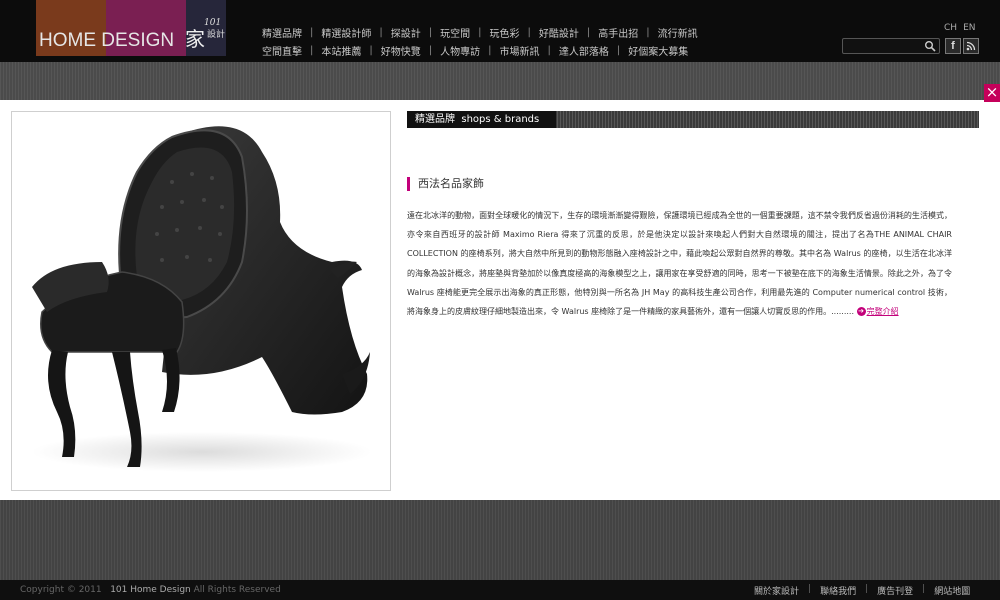 This screenshot has height=600, width=1000. I want to click on rss-icon, so click(971, 46).